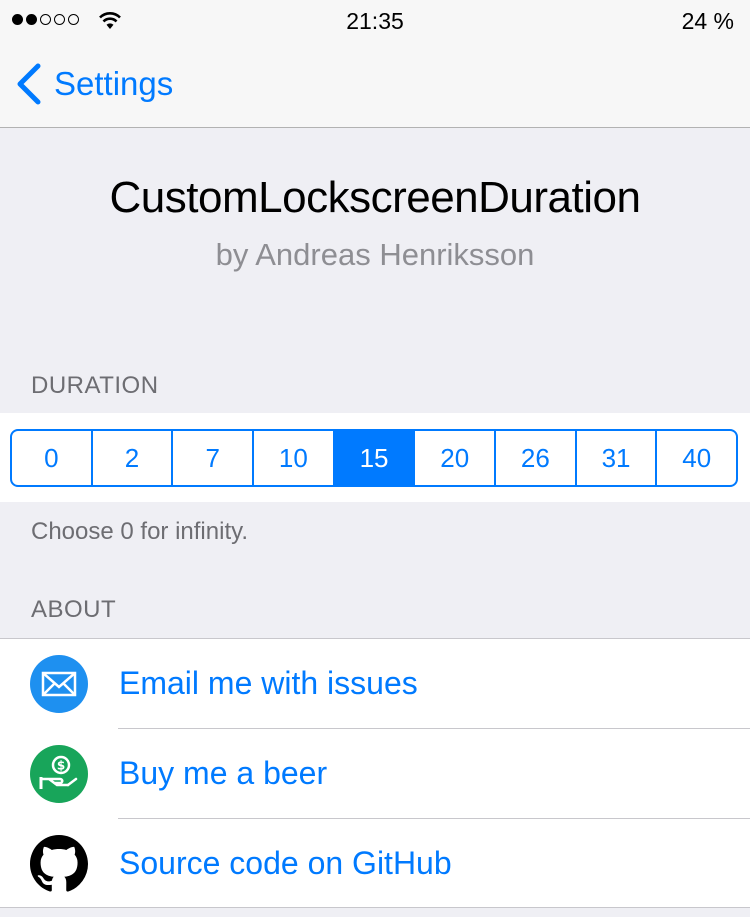 The height and width of the screenshot is (917, 750). I want to click on donate-row: $ Buy me a beer, so click(375, 774).